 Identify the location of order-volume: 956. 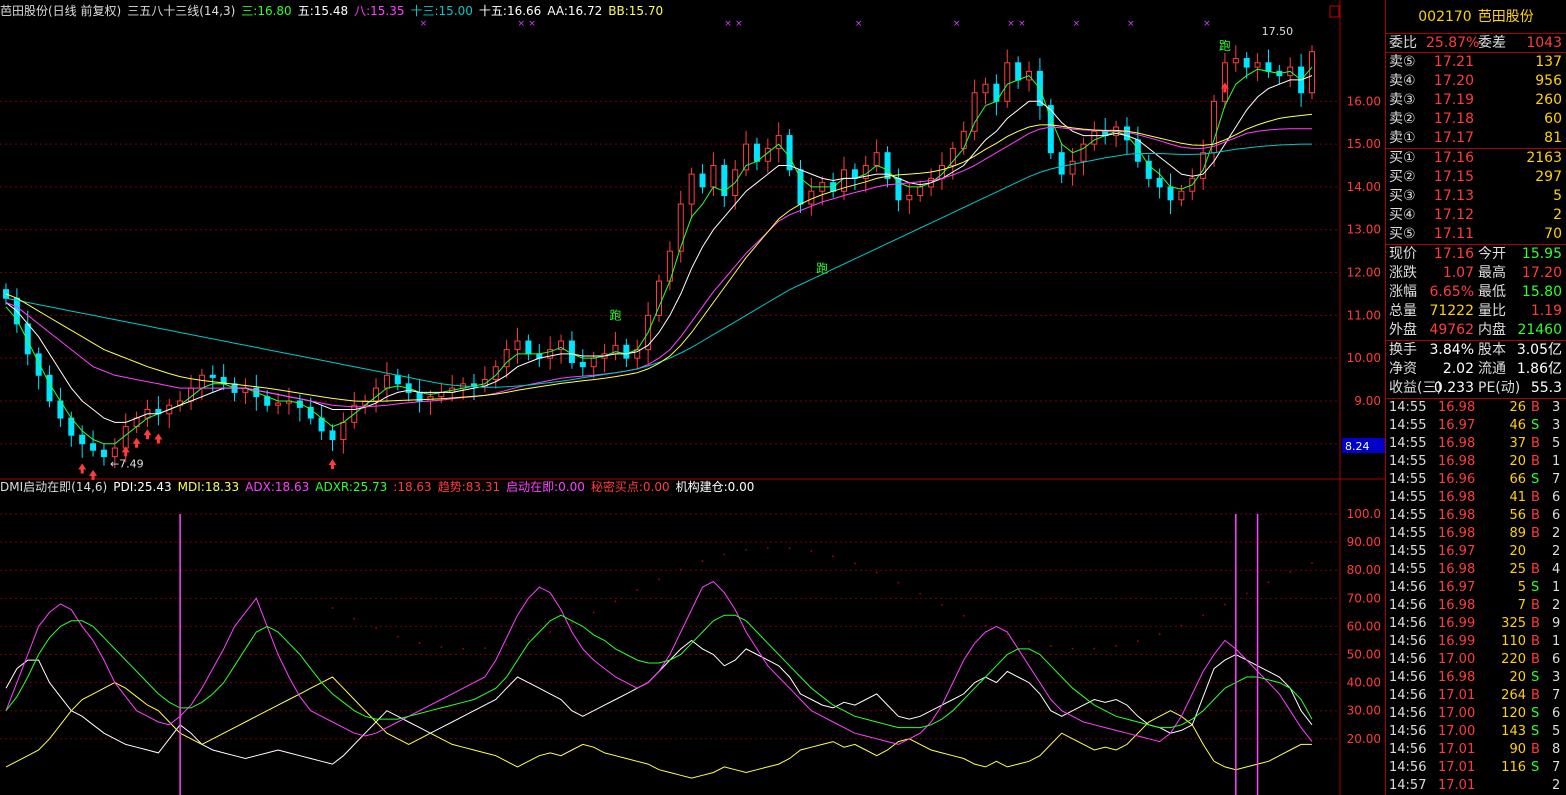
(1548, 81).